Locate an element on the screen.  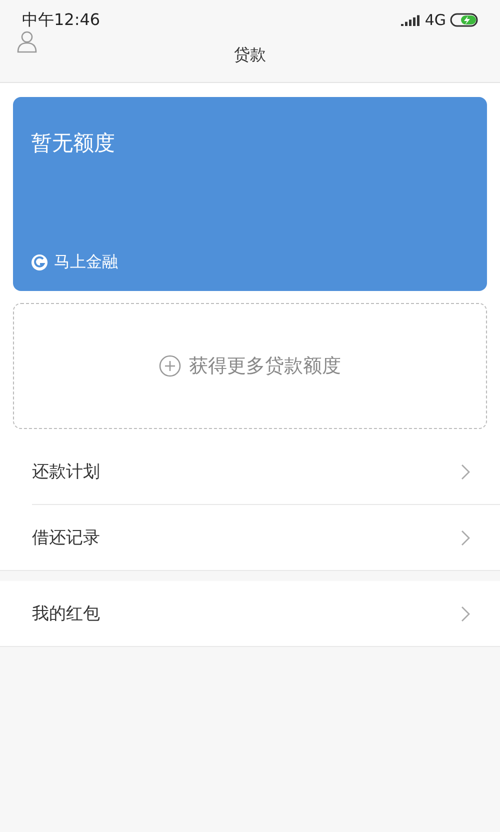
battery-icon is located at coordinates (465, 20).